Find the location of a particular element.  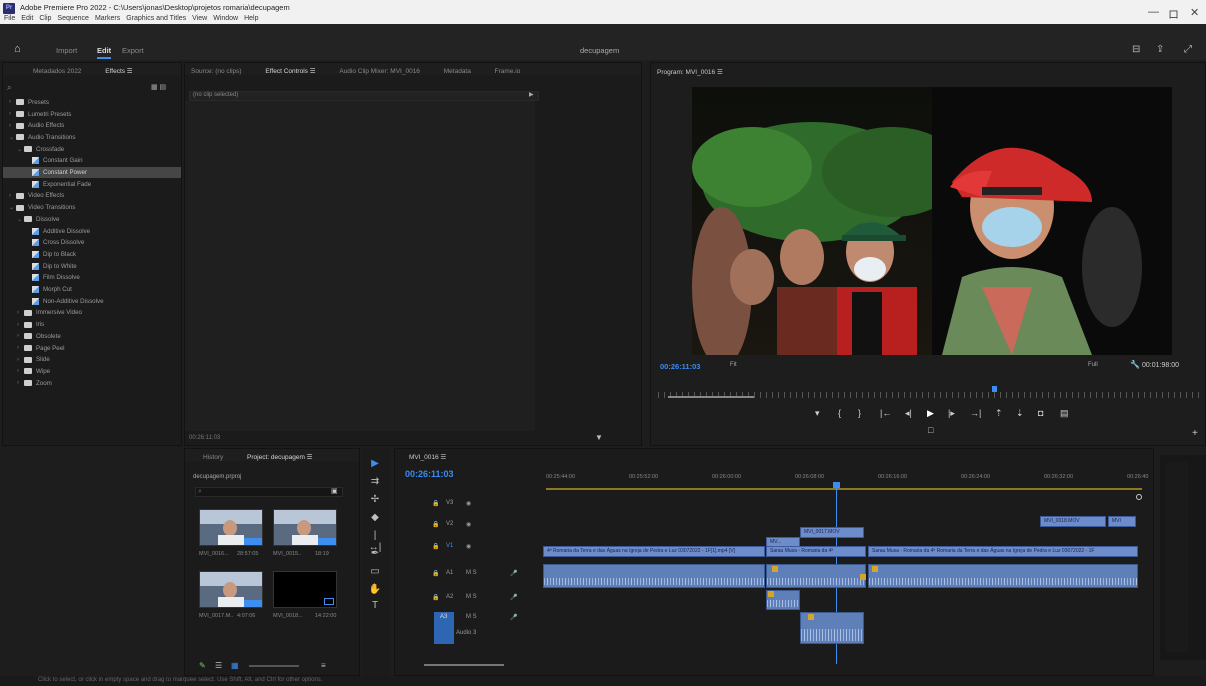

mark-in-icon: { is located at coordinates (839, 413).